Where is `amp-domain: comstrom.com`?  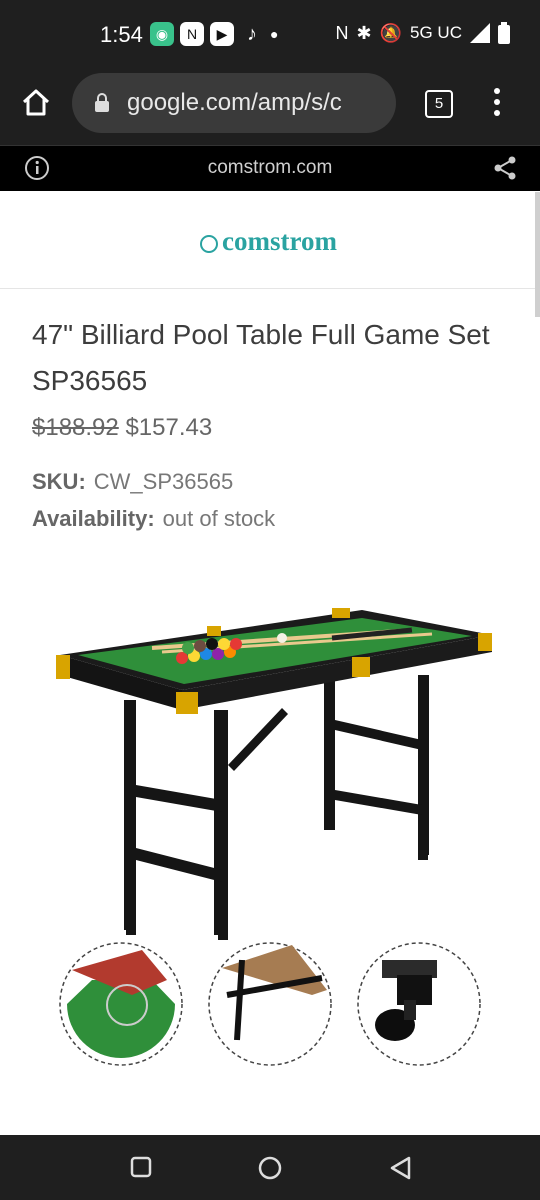
amp-domain: comstrom.com is located at coordinates (270, 167).